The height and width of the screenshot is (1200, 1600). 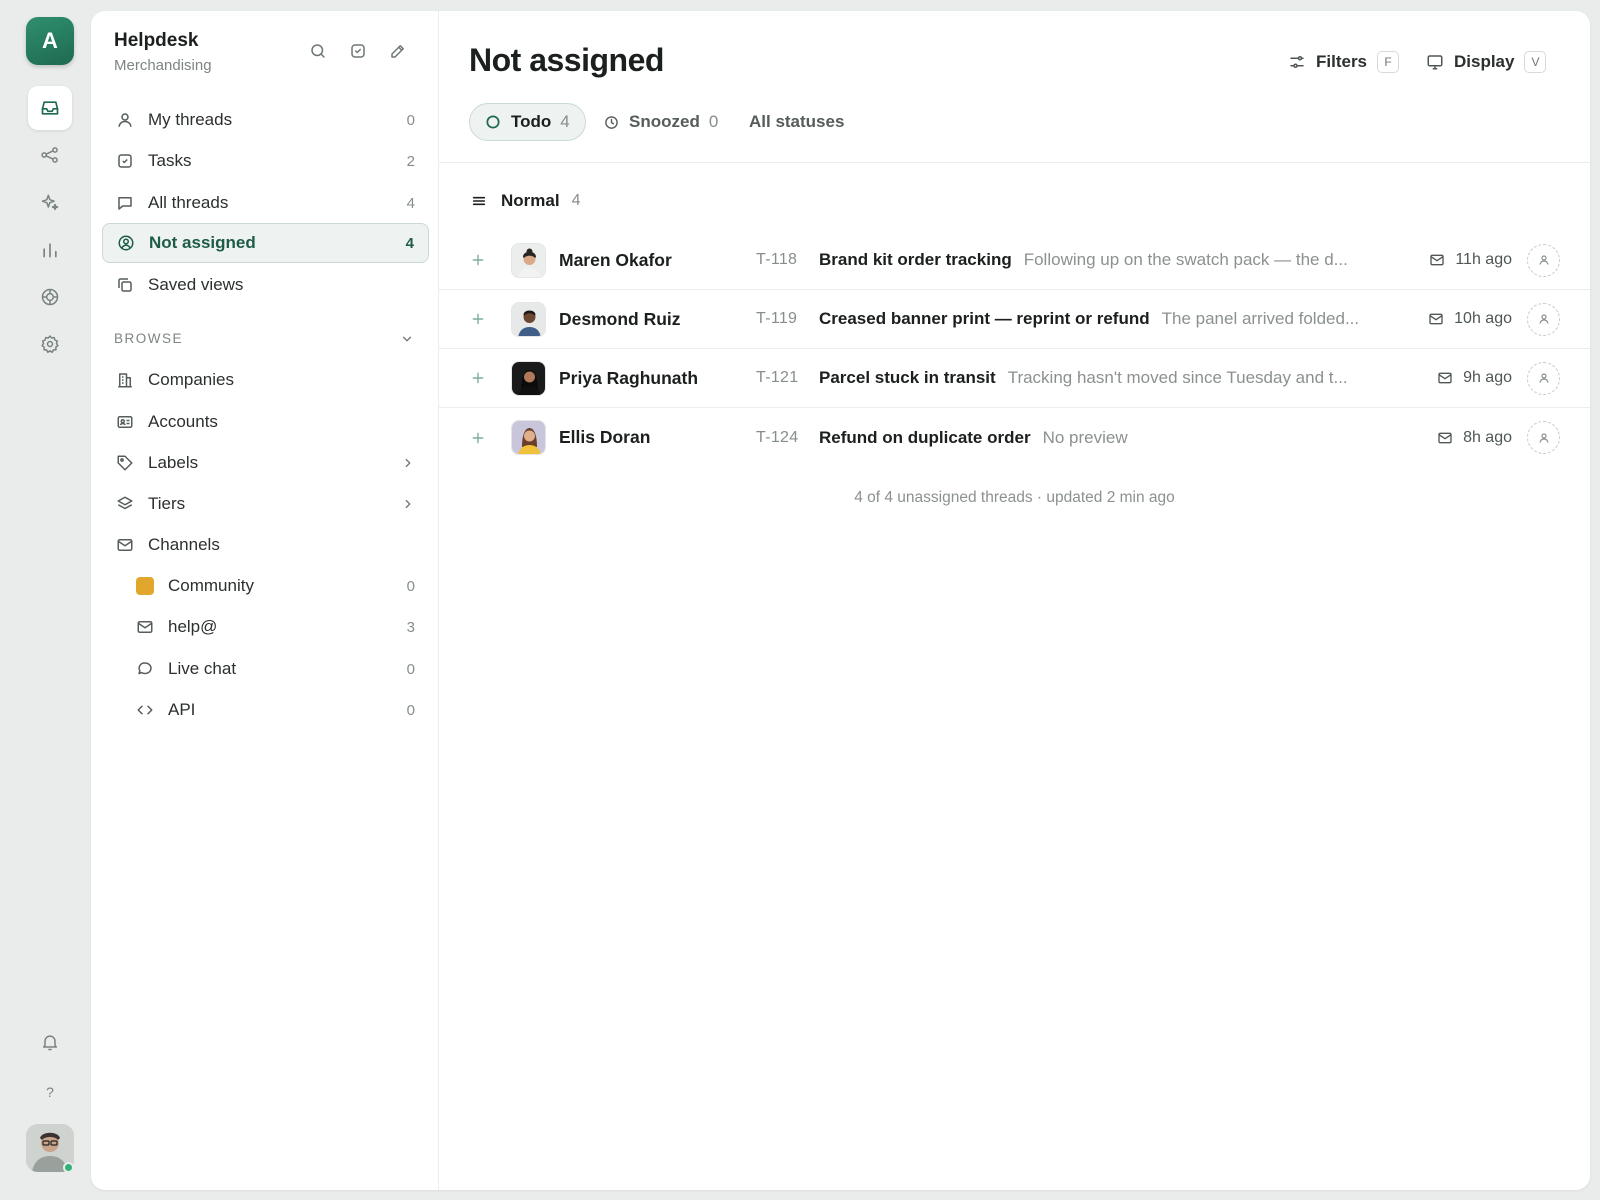 What do you see at coordinates (713, 121) in the screenshot?
I see `tab-count: 0` at bounding box center [713, 121].